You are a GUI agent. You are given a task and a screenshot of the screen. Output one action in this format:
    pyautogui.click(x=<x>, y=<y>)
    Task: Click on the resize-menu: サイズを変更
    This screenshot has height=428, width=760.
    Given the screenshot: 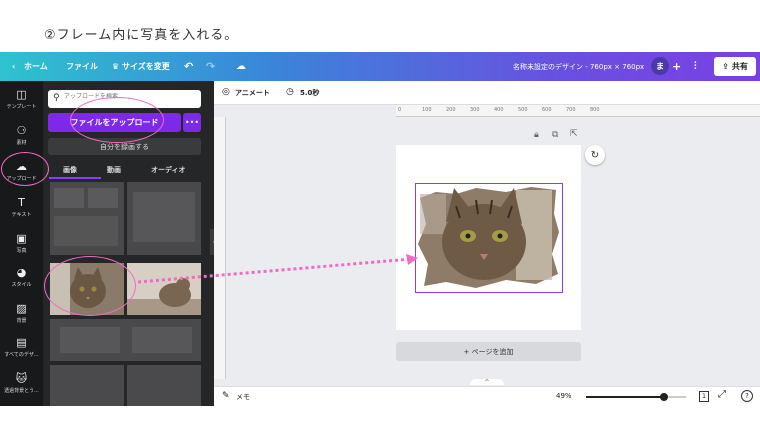 What is the action you would take?
    pyautogui.click(x=146, y=66)
    